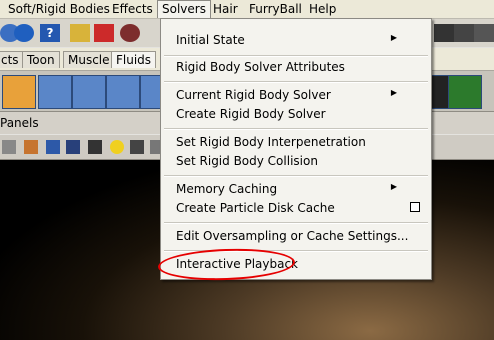  Describe the element at coordinates (251, 114) in the screenshot. I see `menu-item-create-rigid-body-solver: Create Rigid Body Solver` at that location.